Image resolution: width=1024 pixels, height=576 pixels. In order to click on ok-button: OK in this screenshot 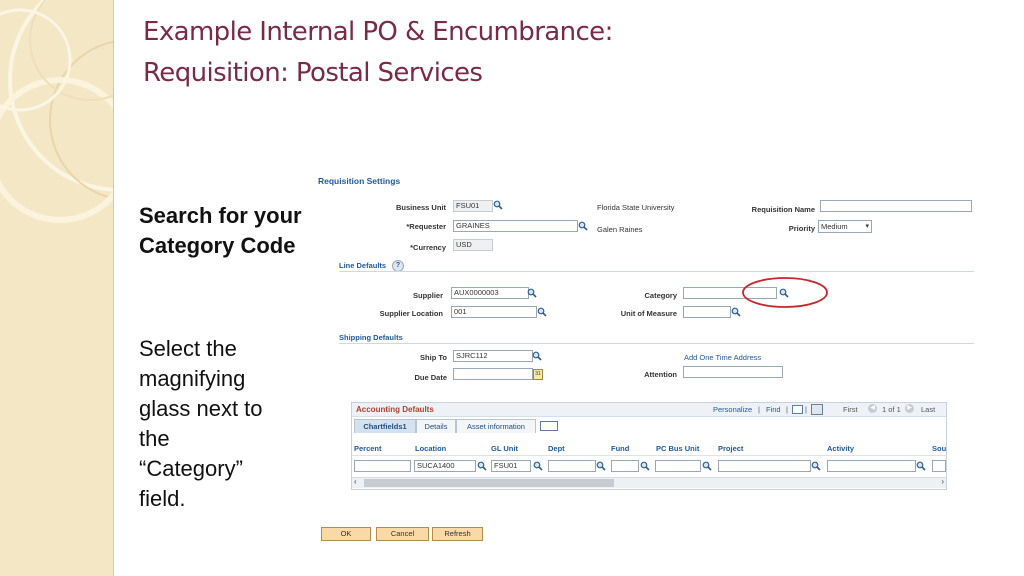, I will do `click(346, 534)`.